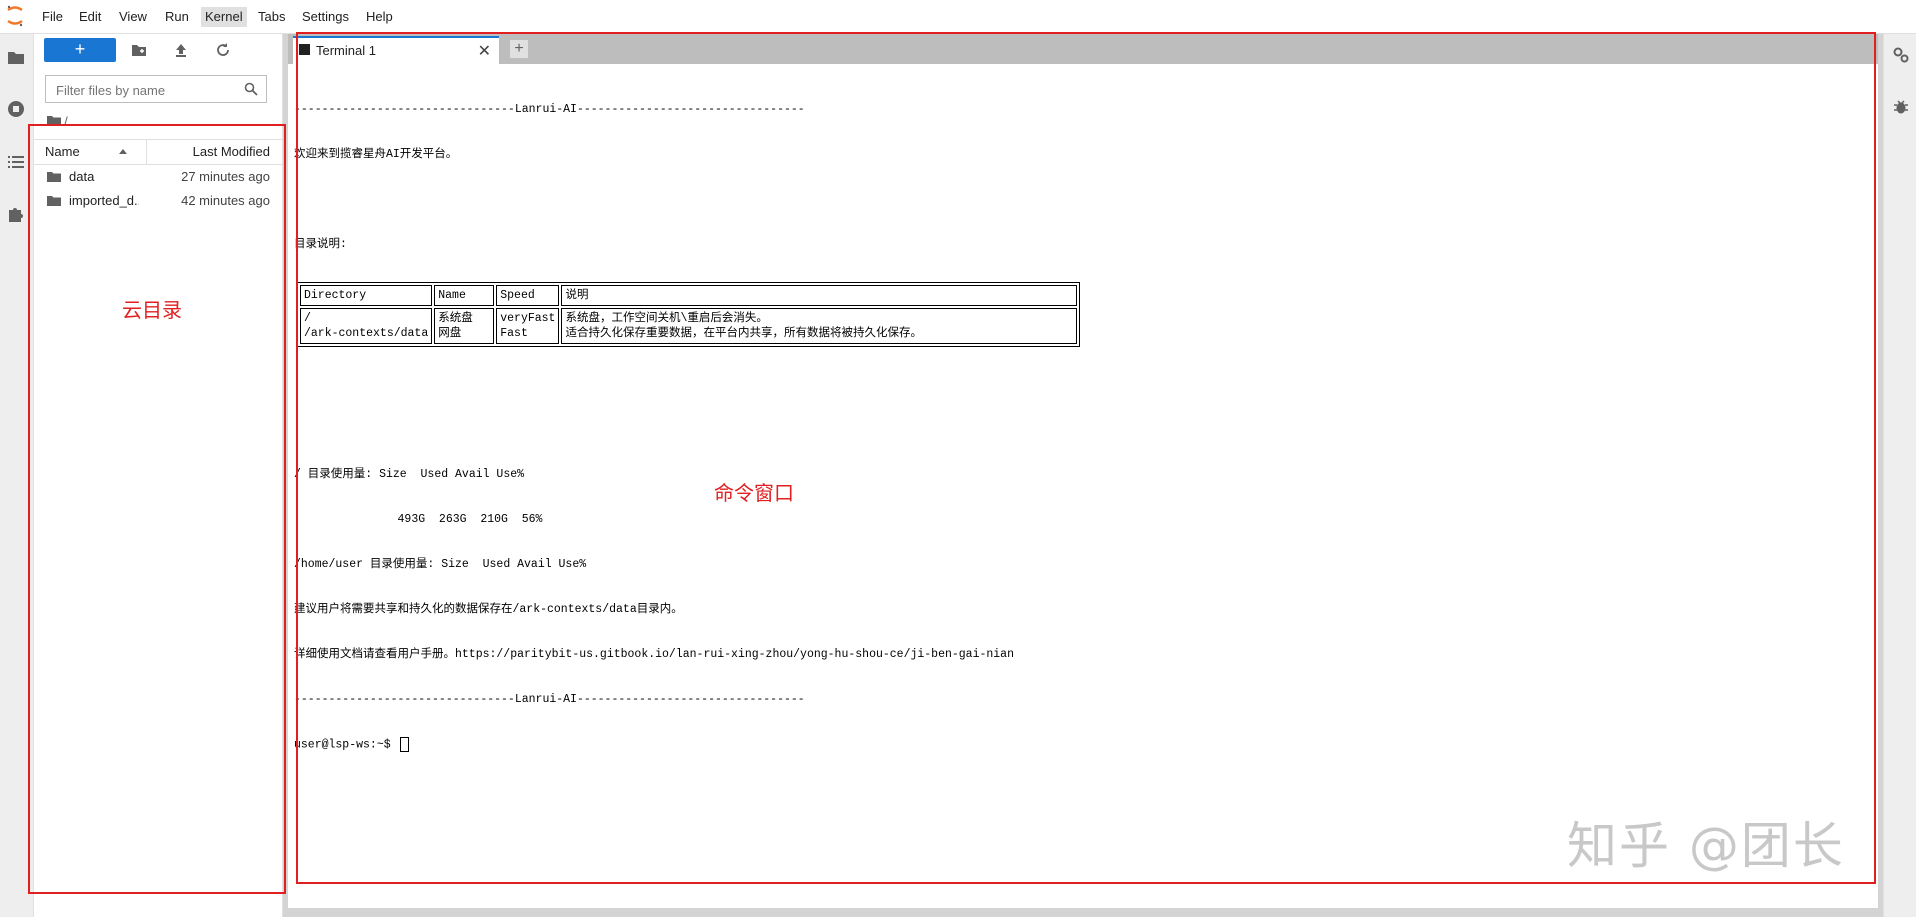 Image resolution: width=1916 pixels, height=917 pixels. What do you see at coordinates (224, 17) in the screenshot?
I see `menu-kernel: Kernel` at bounding box center [224, 17].